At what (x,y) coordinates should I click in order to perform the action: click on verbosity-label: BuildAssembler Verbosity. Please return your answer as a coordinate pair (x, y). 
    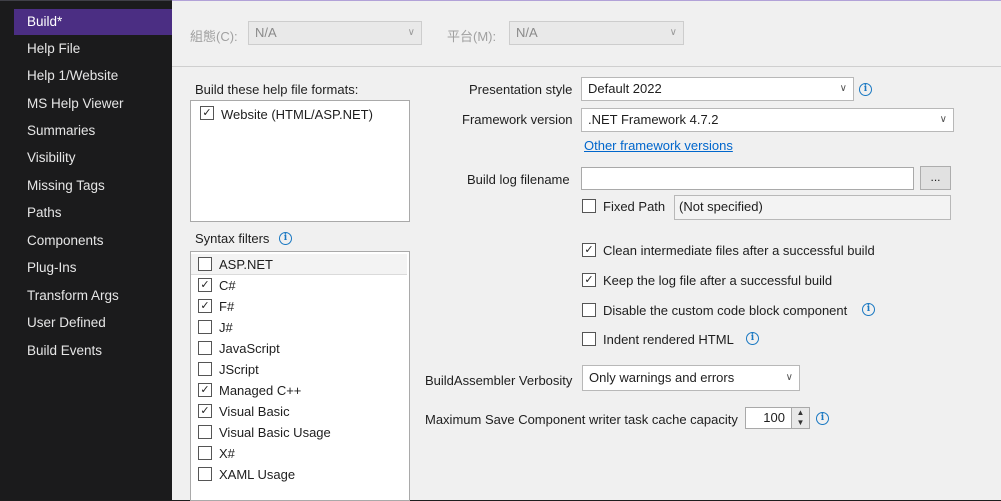
    Looking at the image, I should click on (499, 380).